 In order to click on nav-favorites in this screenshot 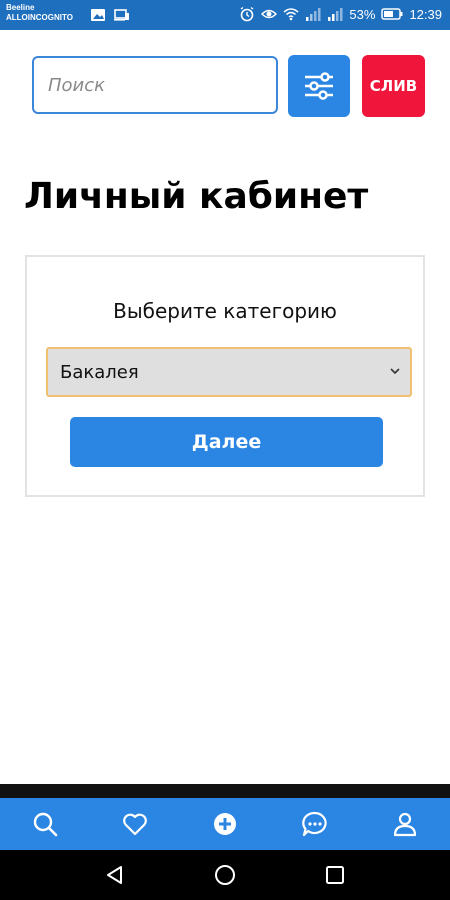, I will do `click(135, 824)`.